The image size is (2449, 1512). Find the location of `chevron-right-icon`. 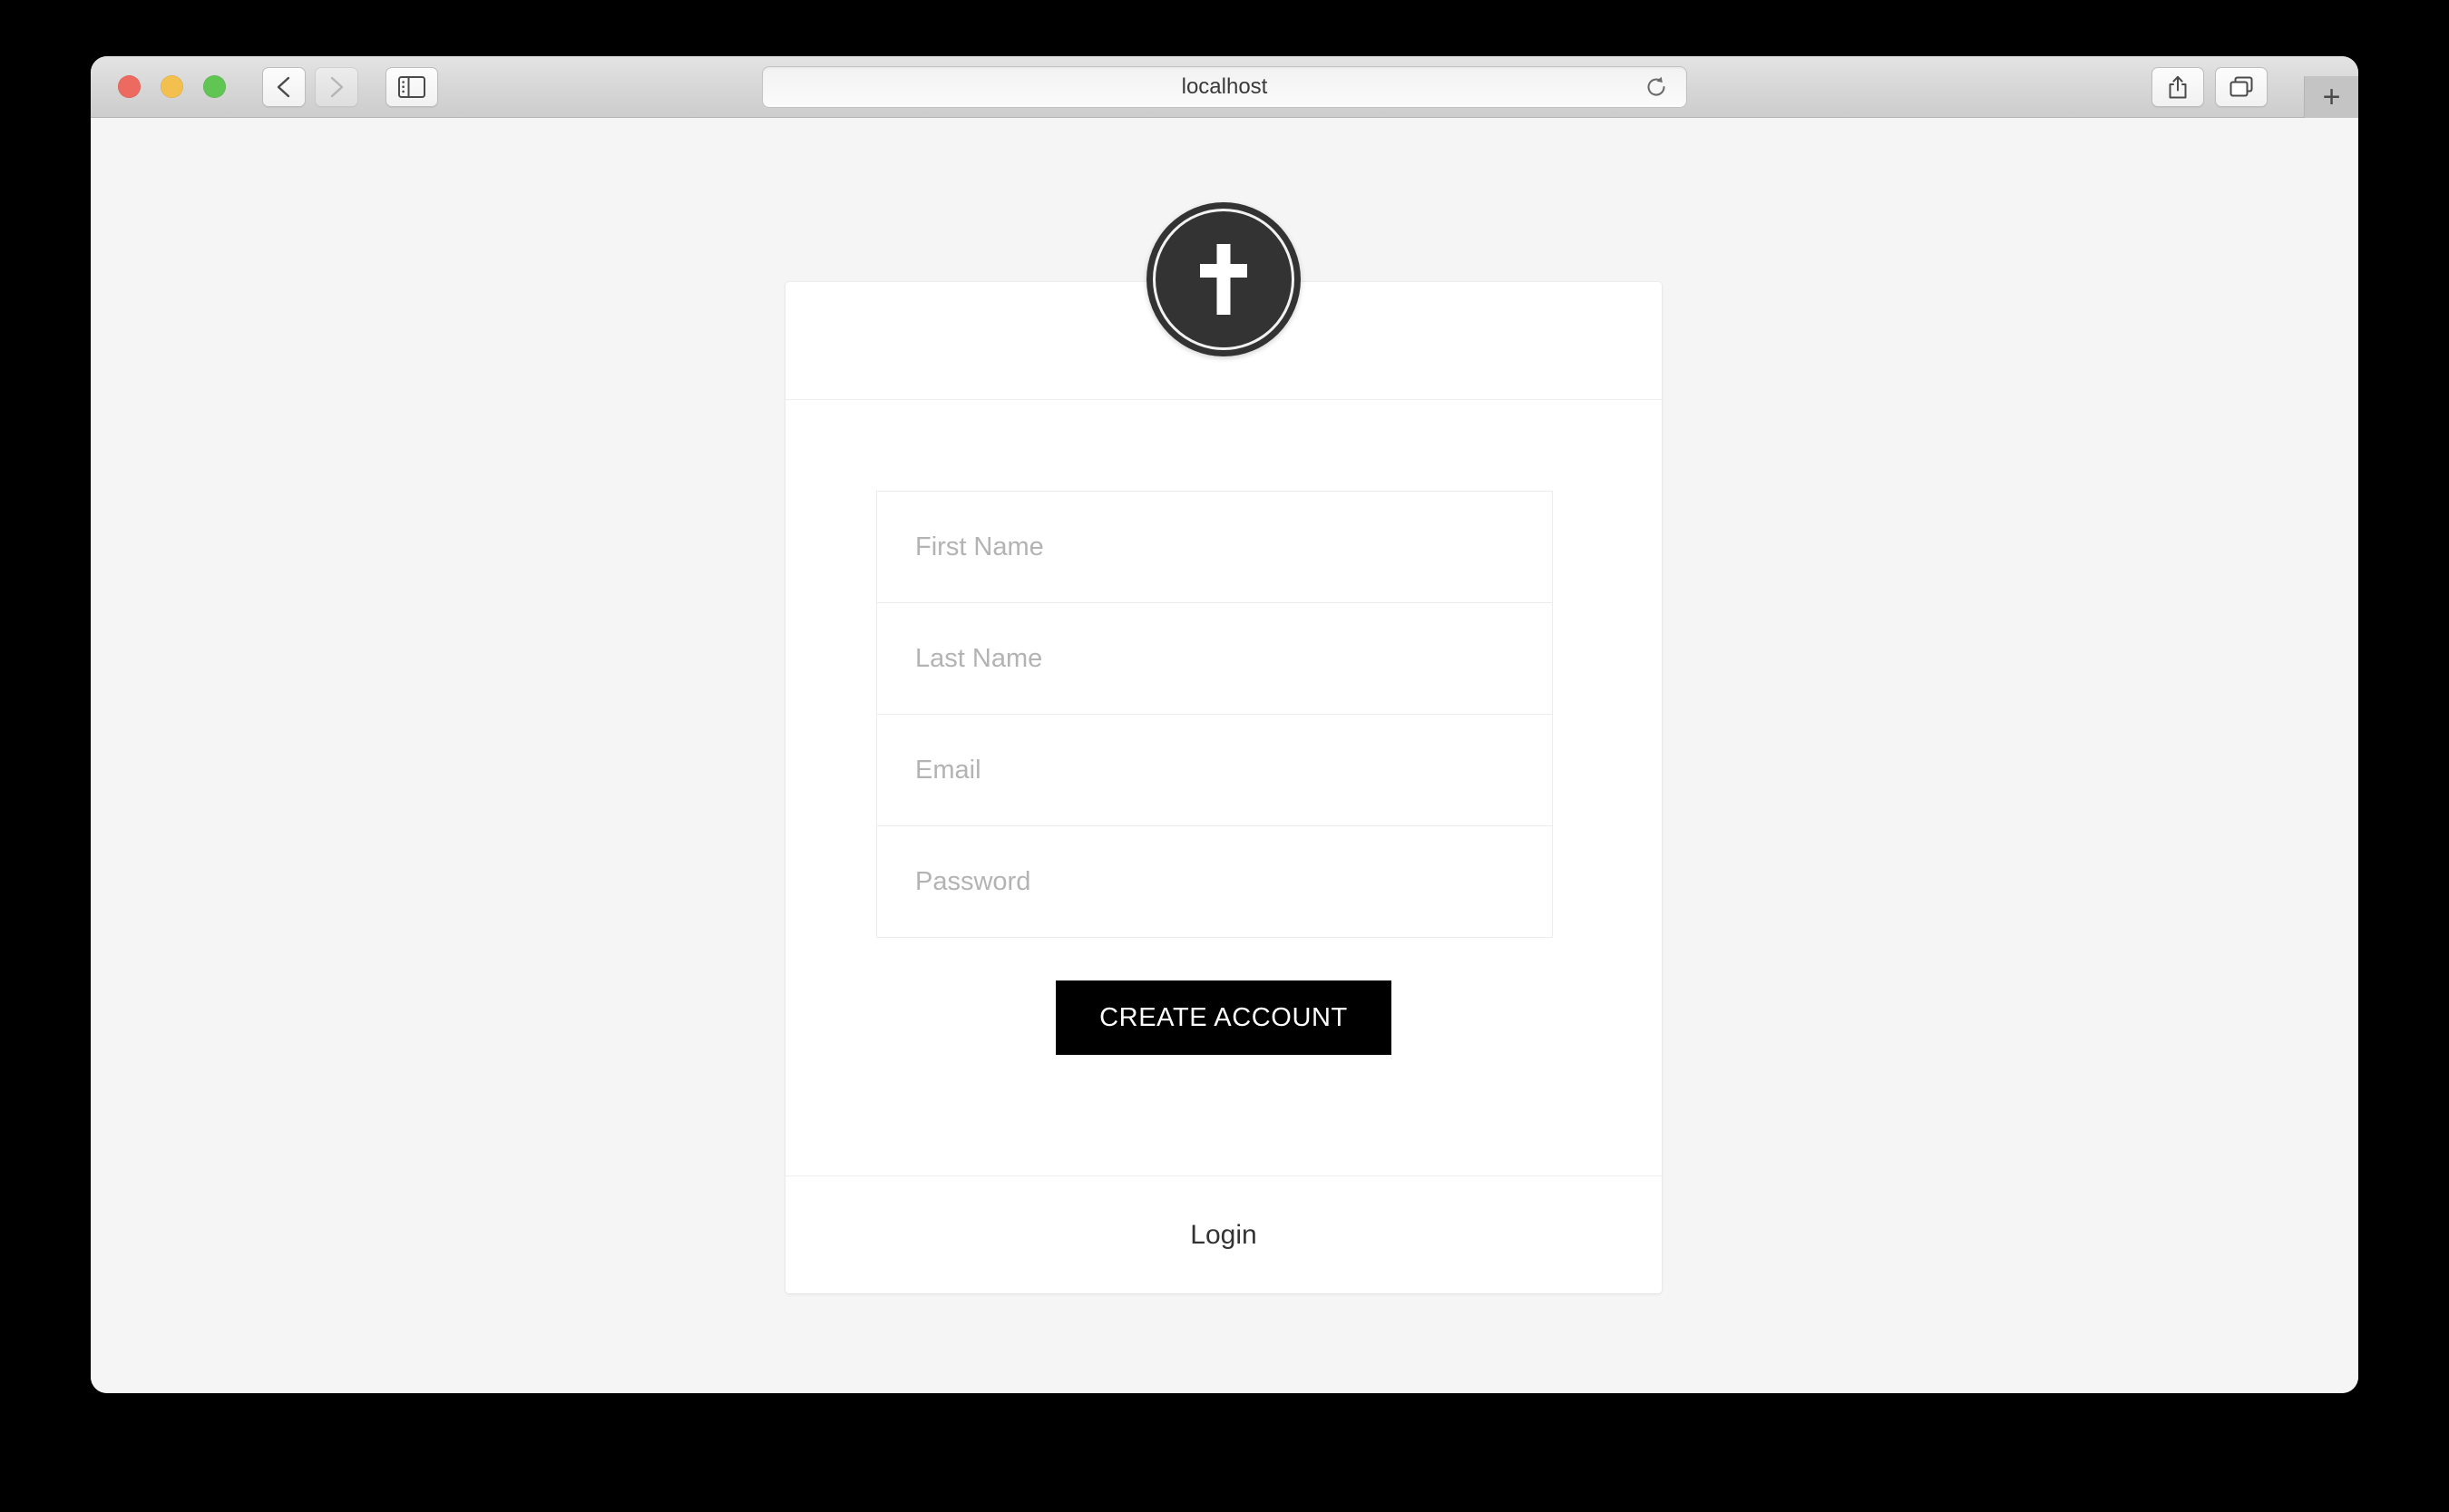

chevron-right-icon is located at coordinates (336, 87).